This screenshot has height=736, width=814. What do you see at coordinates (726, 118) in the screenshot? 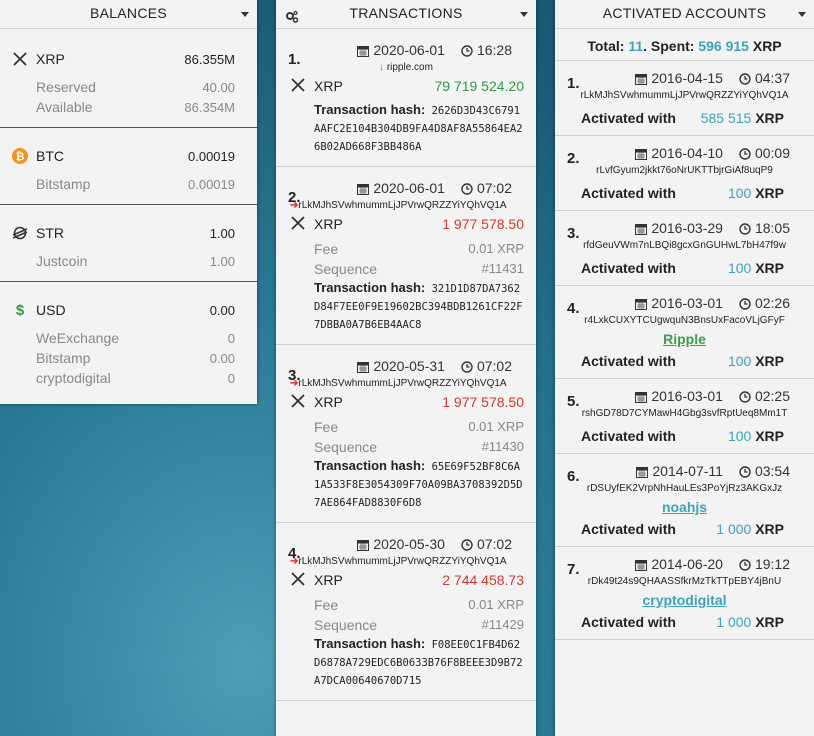
I see `activated-amount: 585 515` at bounding box center [726, 118].